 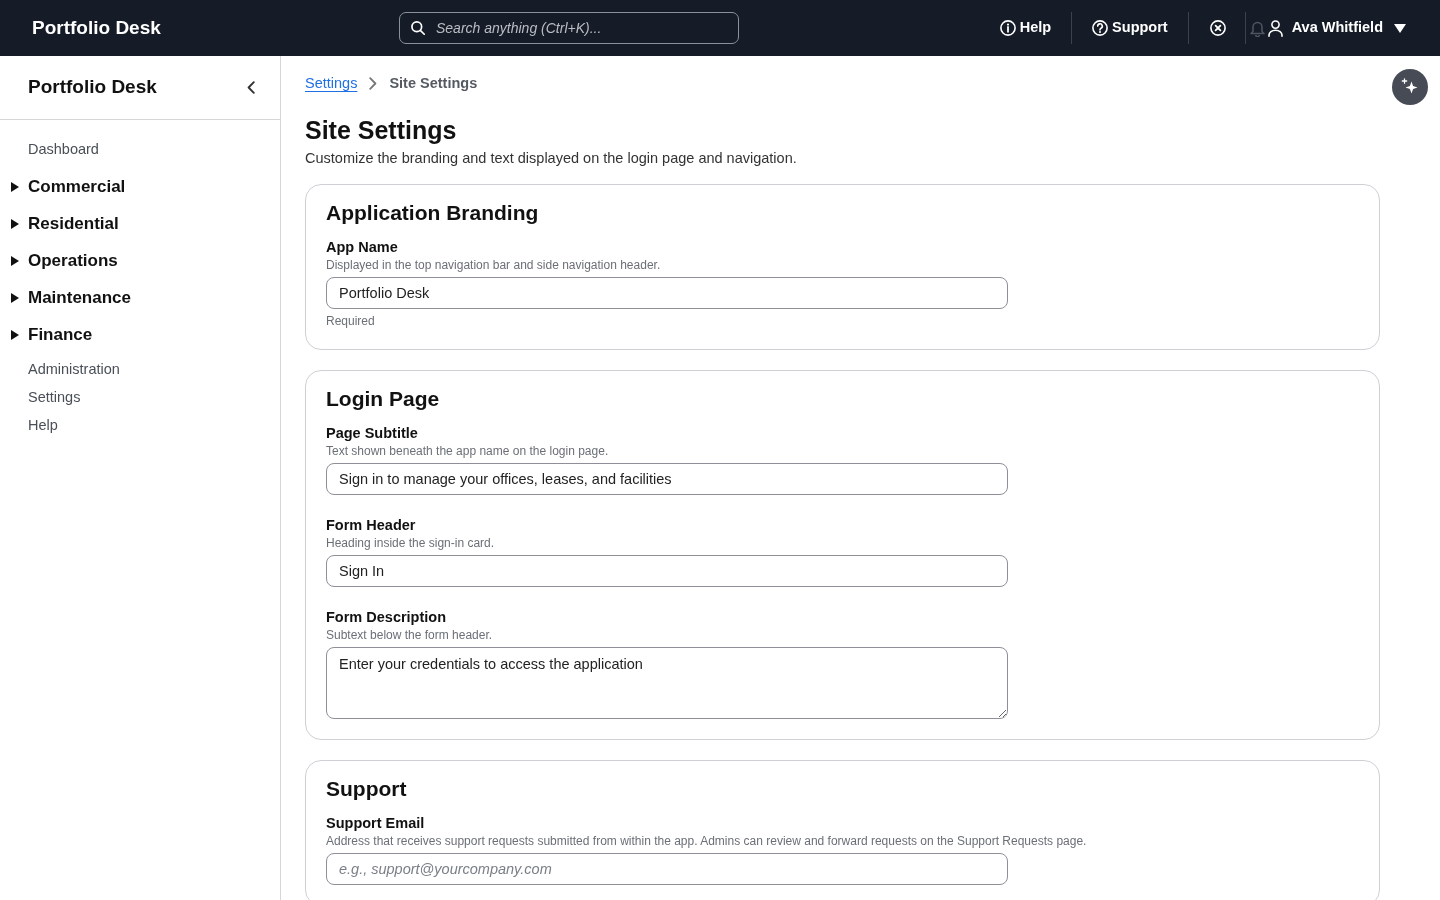 What do you see at coordinates (494, 265) in the screenshot?
I see `field-help-text: Displayed in the top navigation bar and side navigation header.` at bounding box center [494, 265].